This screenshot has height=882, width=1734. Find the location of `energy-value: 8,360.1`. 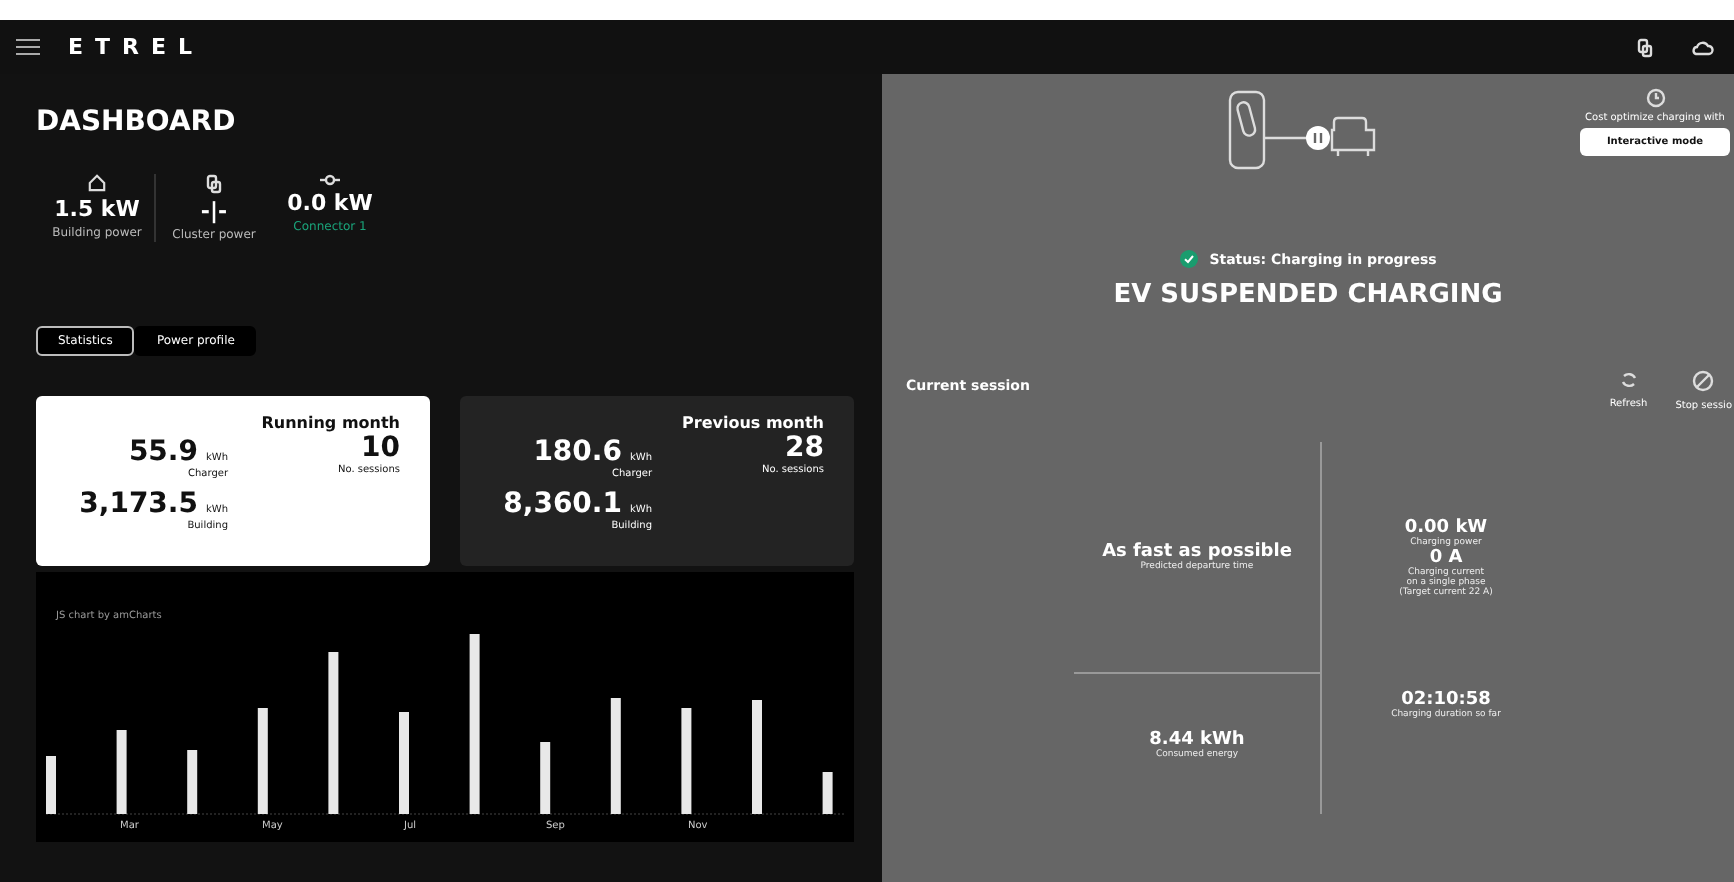

energy-value: 8,360.1 is located at coordinates (562, 504).